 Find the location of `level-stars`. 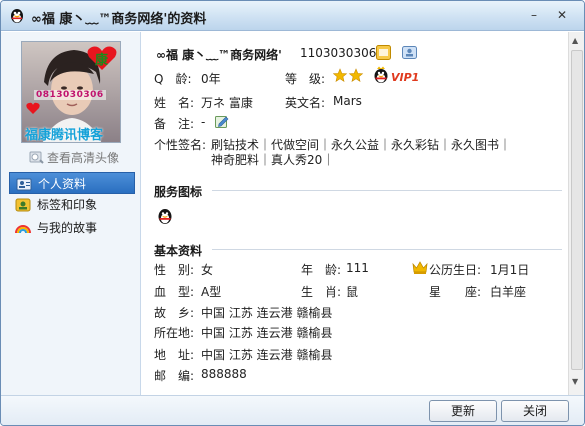

level-stars is located at coordinates (348, 76).